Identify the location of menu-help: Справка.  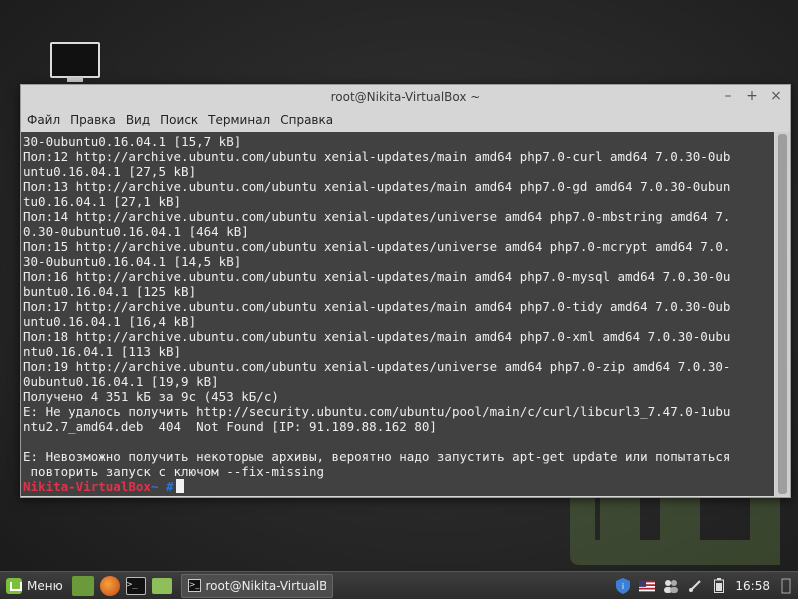
(306, 120).